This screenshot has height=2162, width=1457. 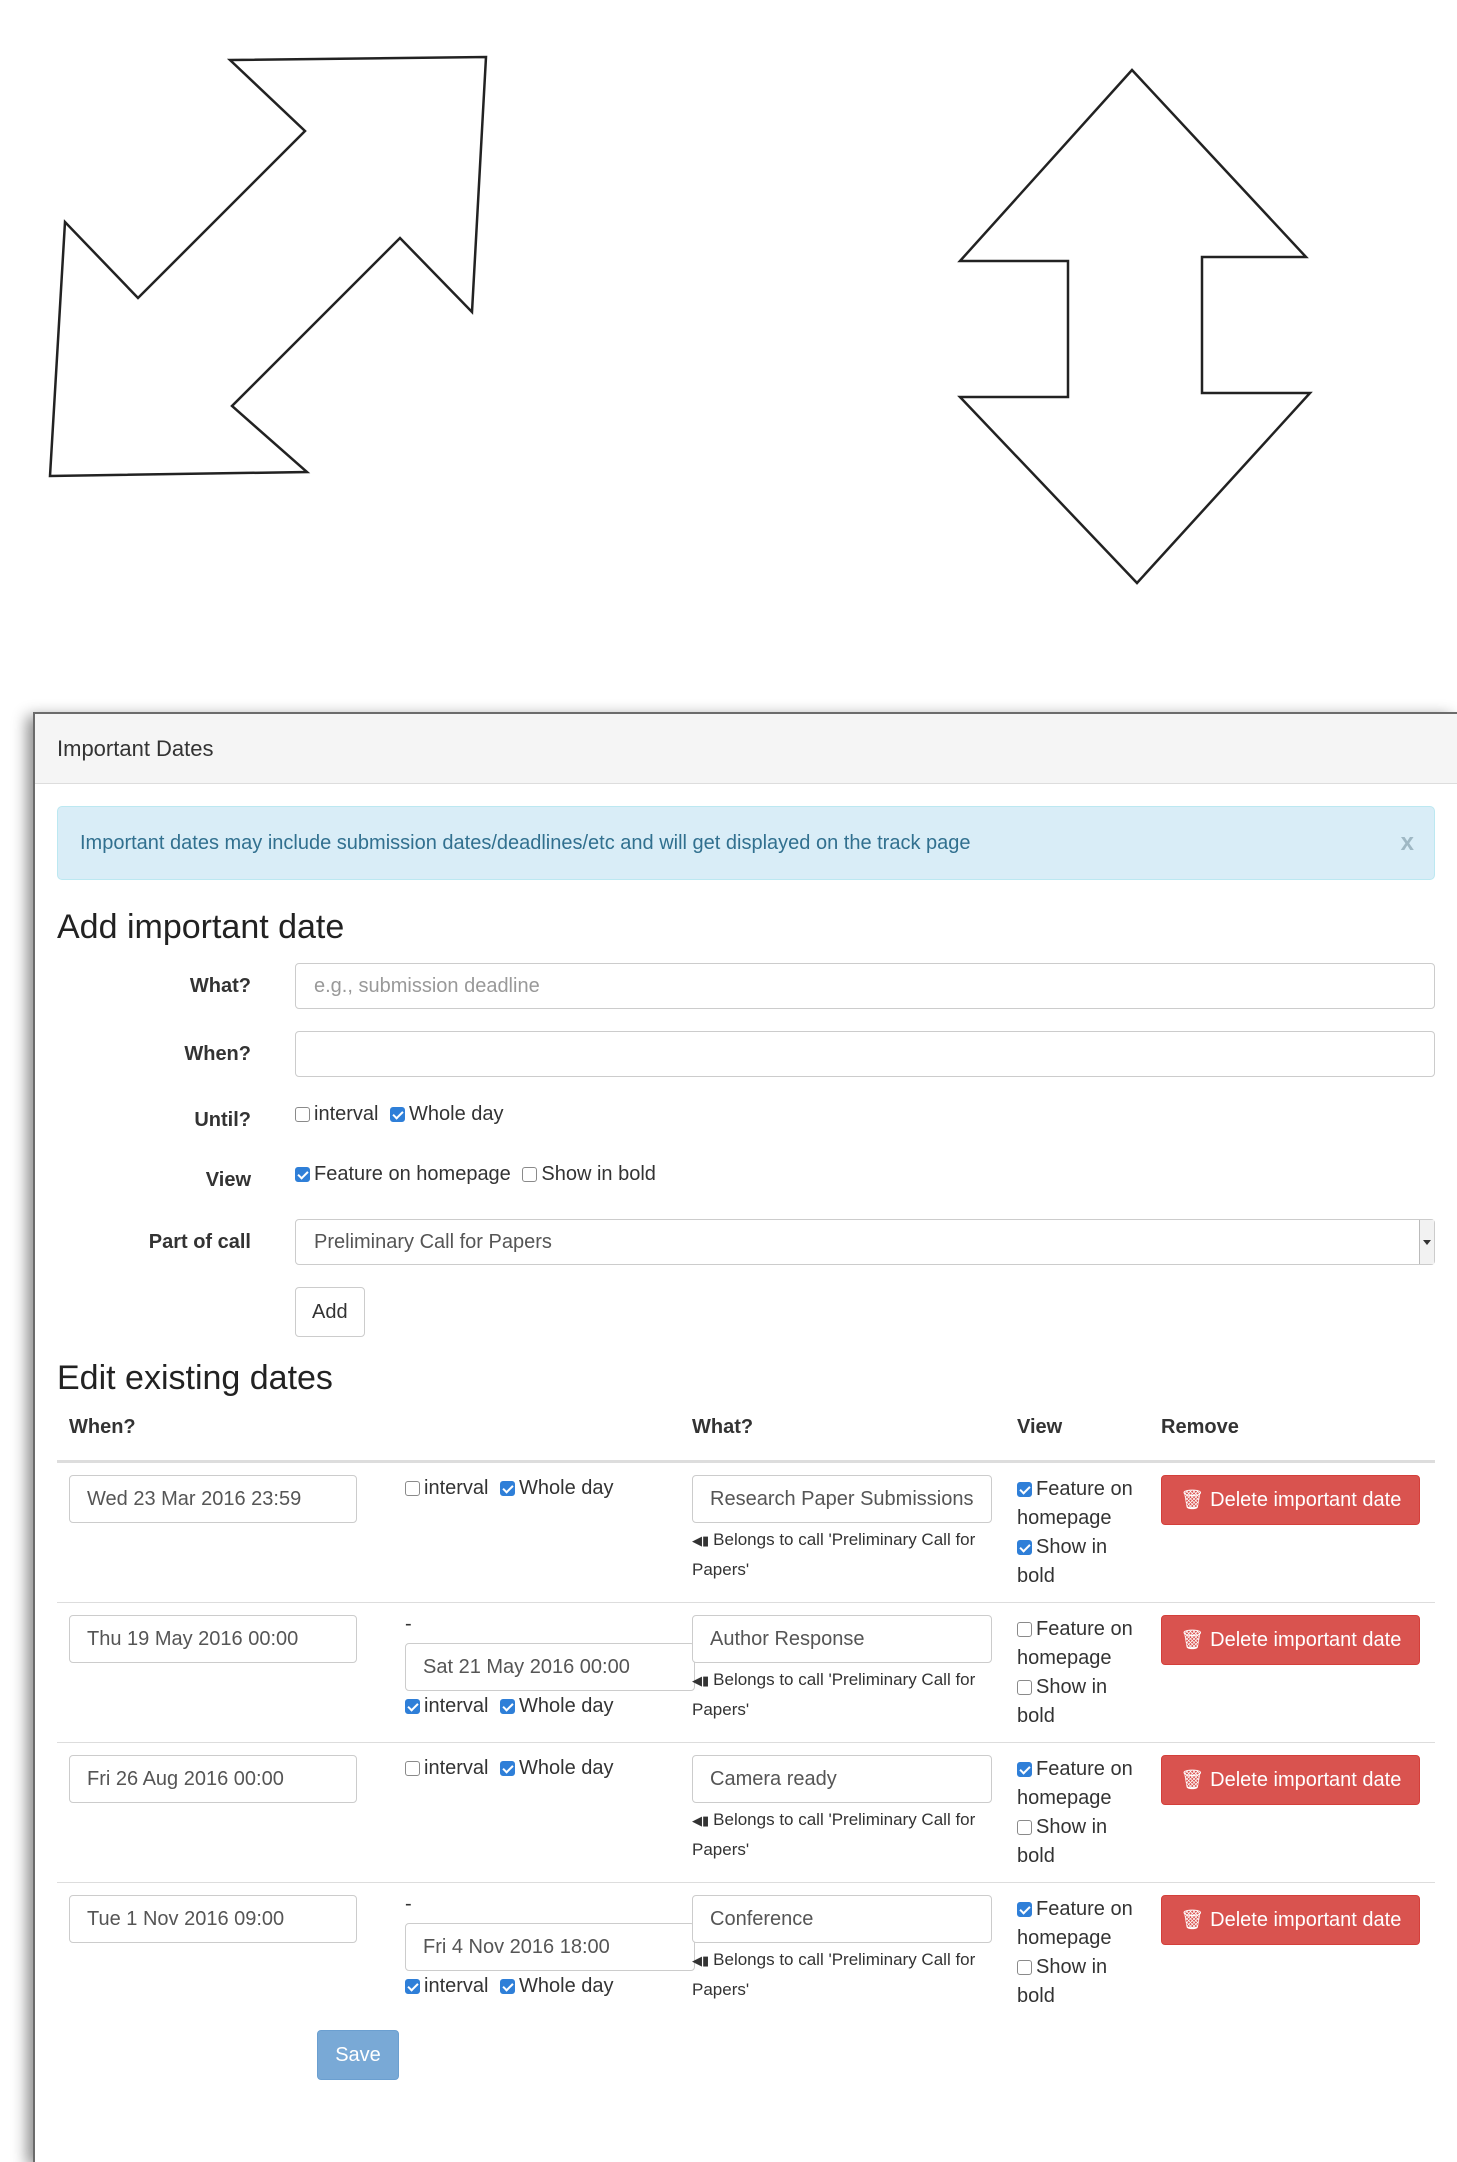 I want to click on double-vertical-arrow-icon, so click(x=1135, y=326).